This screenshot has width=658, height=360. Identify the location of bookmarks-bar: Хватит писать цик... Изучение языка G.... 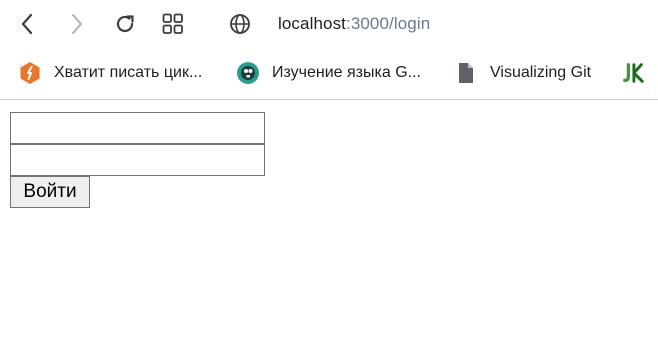
(329, 73).